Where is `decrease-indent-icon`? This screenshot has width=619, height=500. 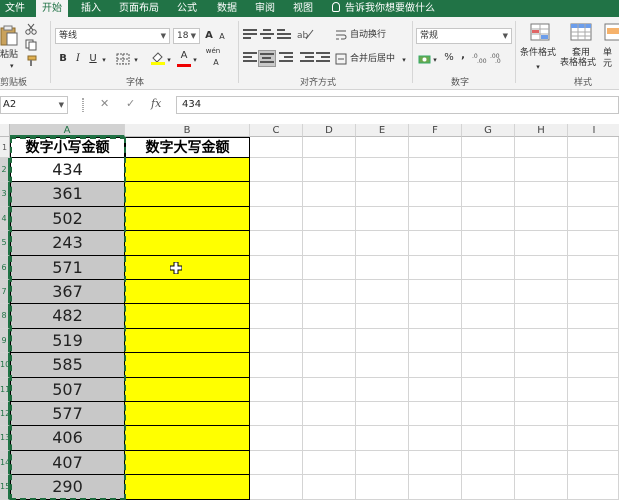
decrease-indent-icon is located at coordinates (307, 58).